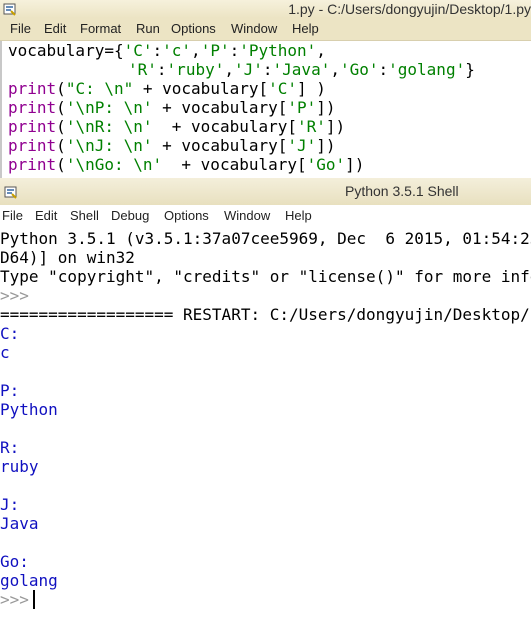 The height and width of the screenshot is (635, 531). I want to click on shell-output-line: ruby, so click(19, 466).